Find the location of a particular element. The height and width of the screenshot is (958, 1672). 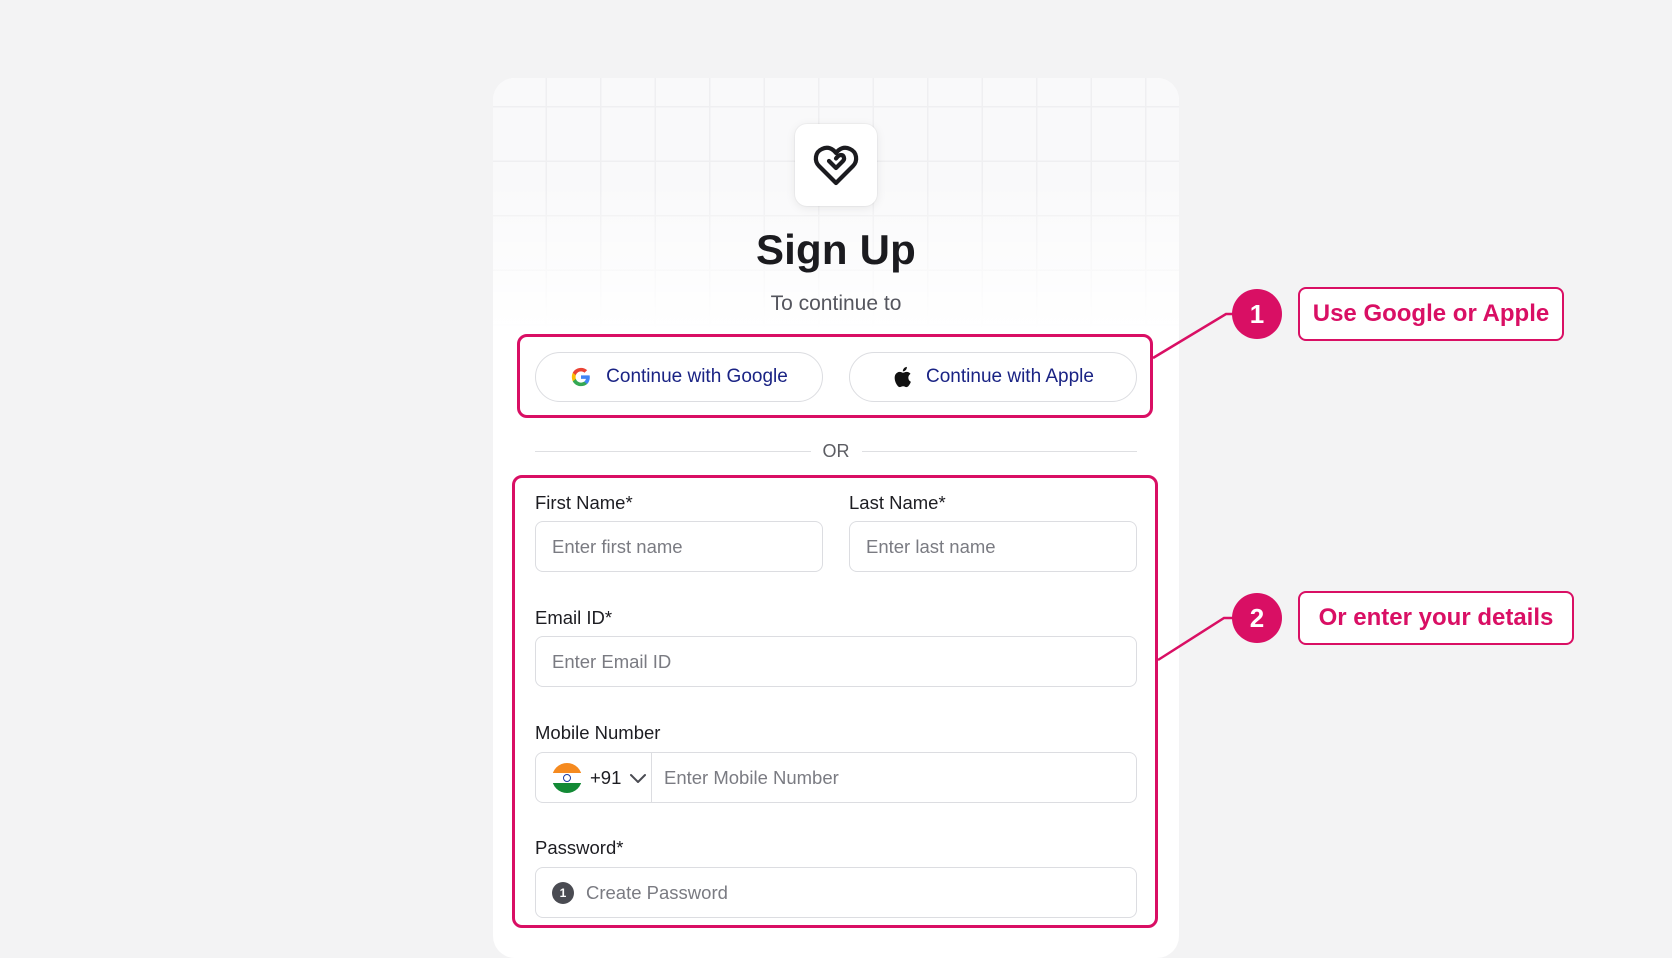

annotation-callout-2: Or enter your details is located at coordinates (1436, 618).